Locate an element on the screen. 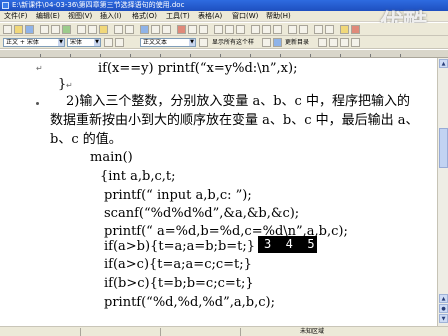  table-icon is located at coordinates (155, 29).